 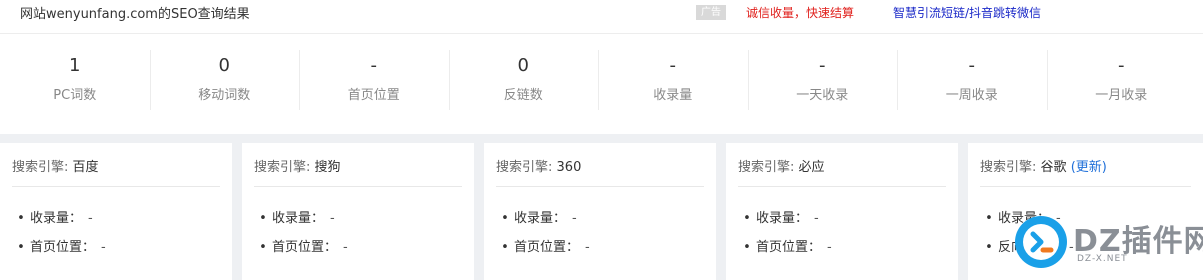 What do you see at coordinates (135, 14) in the screenshot?
I see `page-title: 网站wenyunfang.com的SEO查询结果` at bounding box center [135, 14].